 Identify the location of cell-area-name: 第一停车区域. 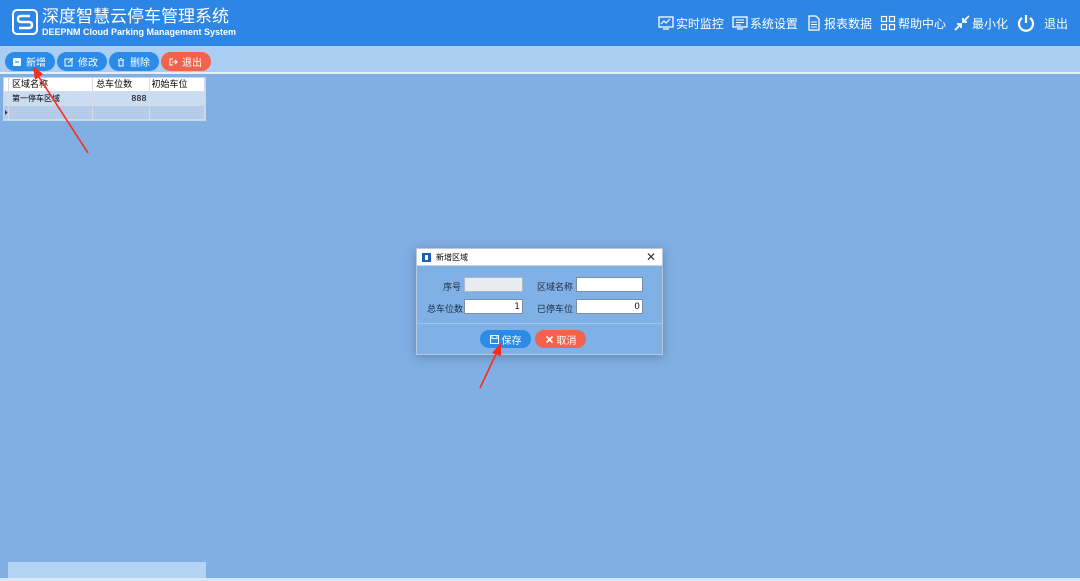
(51, 99).